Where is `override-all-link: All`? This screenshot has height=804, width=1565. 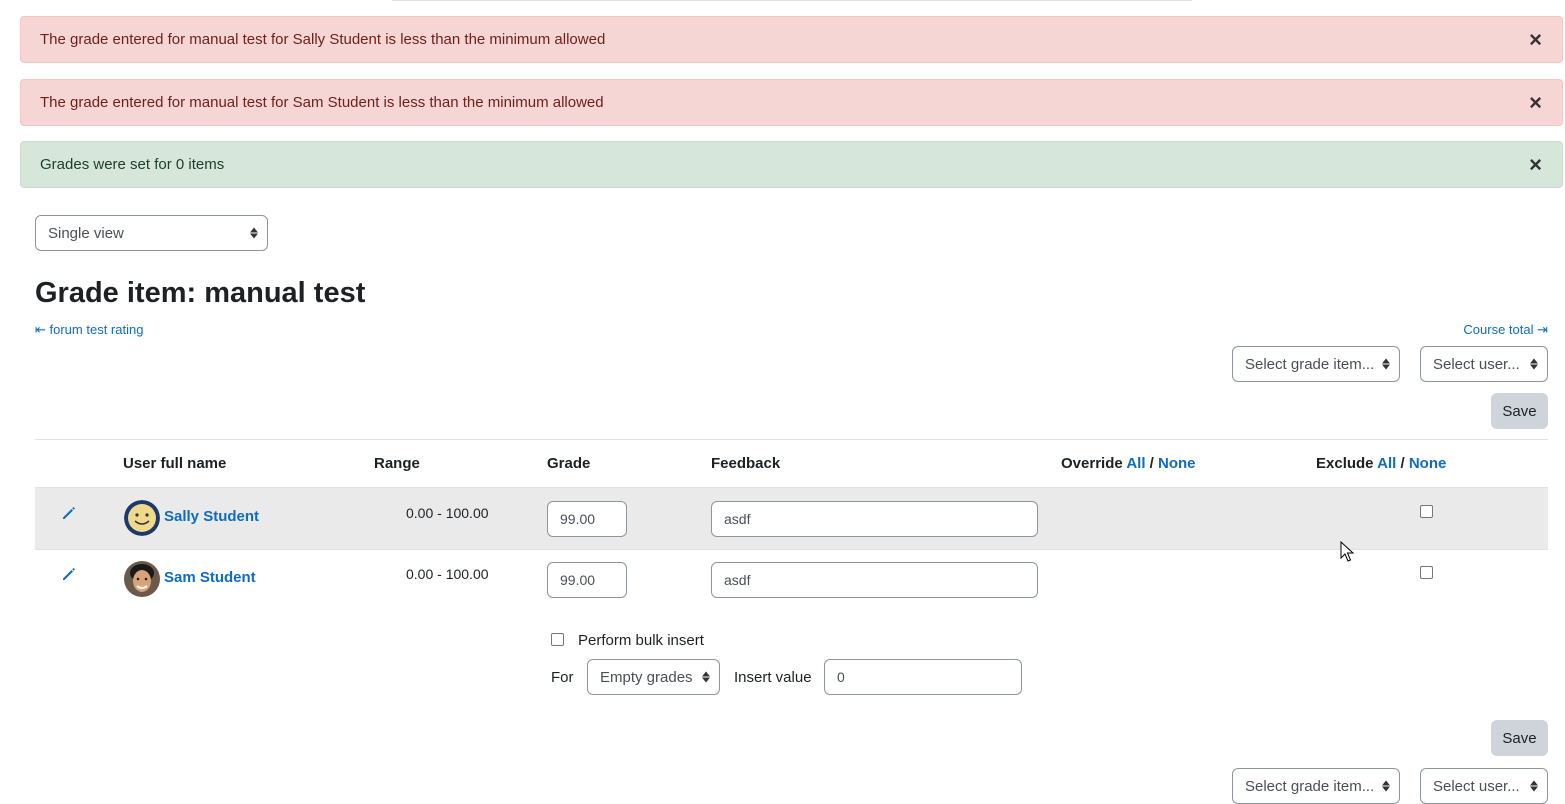 override-all-link: All is located at coordinates (1135, 463).